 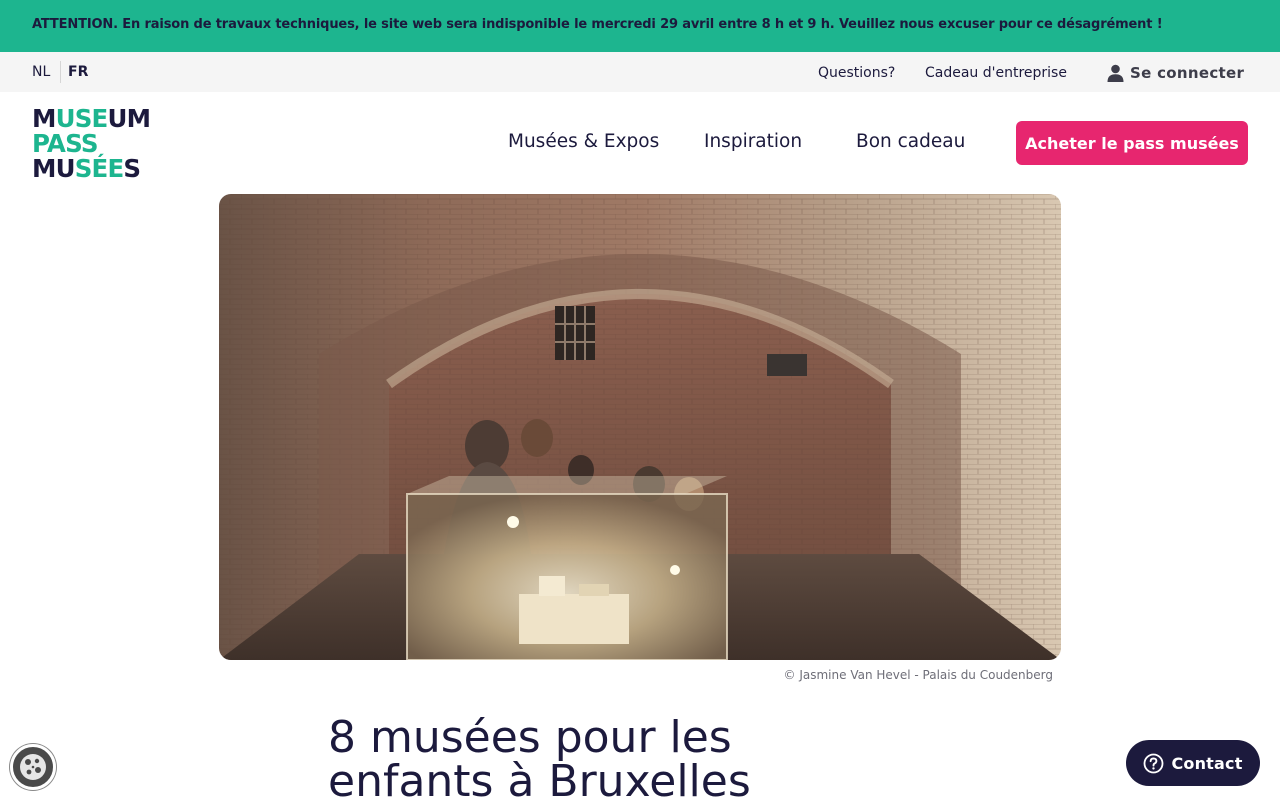 What do you see at coordinates (539, 756) in the screenshot?
I see `page-title: 8 musées pour les enfants à Bruxelles` at bounding box center [539, 756].